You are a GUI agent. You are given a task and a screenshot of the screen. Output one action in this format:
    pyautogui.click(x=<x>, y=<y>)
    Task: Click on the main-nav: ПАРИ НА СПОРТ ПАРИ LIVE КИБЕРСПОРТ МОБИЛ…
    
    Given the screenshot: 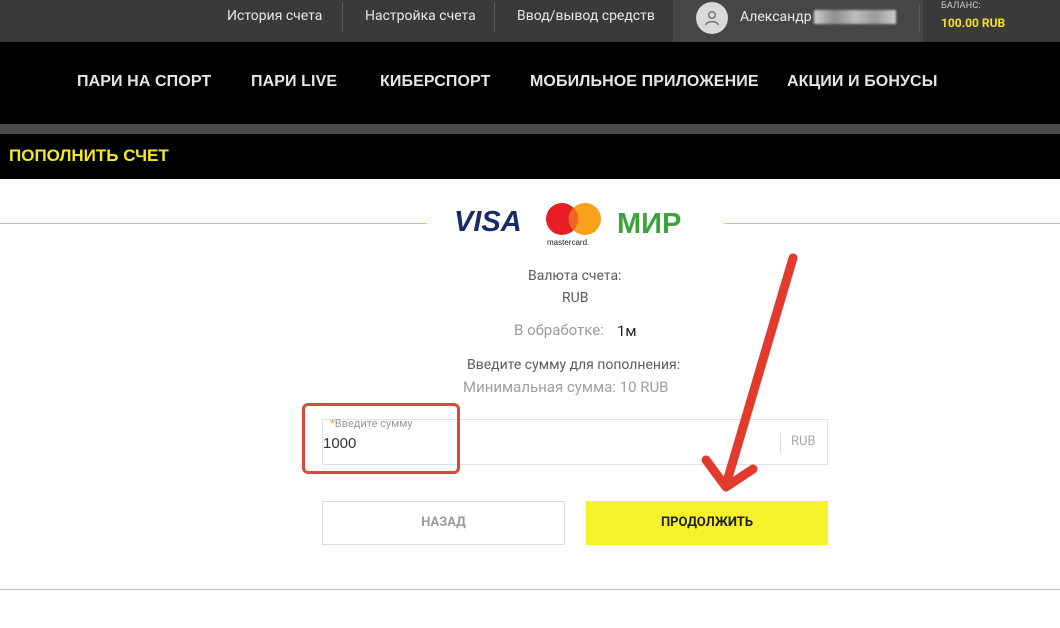 What is the action you would take?
    pyautogui.click(x=530, y=83)
    